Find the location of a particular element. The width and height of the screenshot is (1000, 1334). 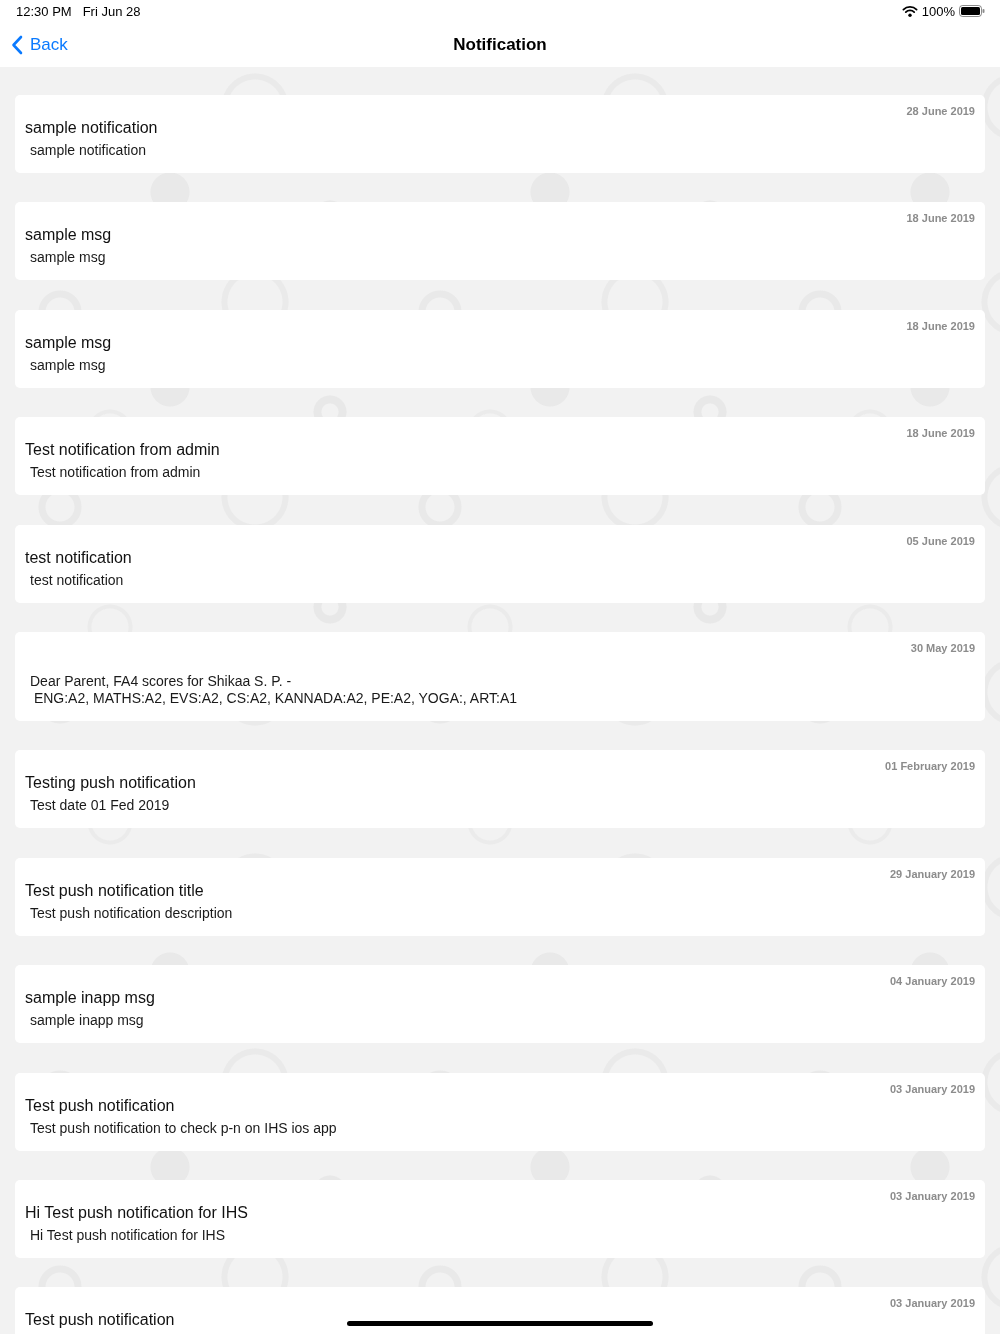

notification-description: Dear Parent, FA4 scores for Shikaa S. P. - ENG:A2, MATHS:A2, EVS:A2, CS:A2, KANNADA:A2, PE:A2, YOGA:, ART:A1 is located at coordinates (274, 689).